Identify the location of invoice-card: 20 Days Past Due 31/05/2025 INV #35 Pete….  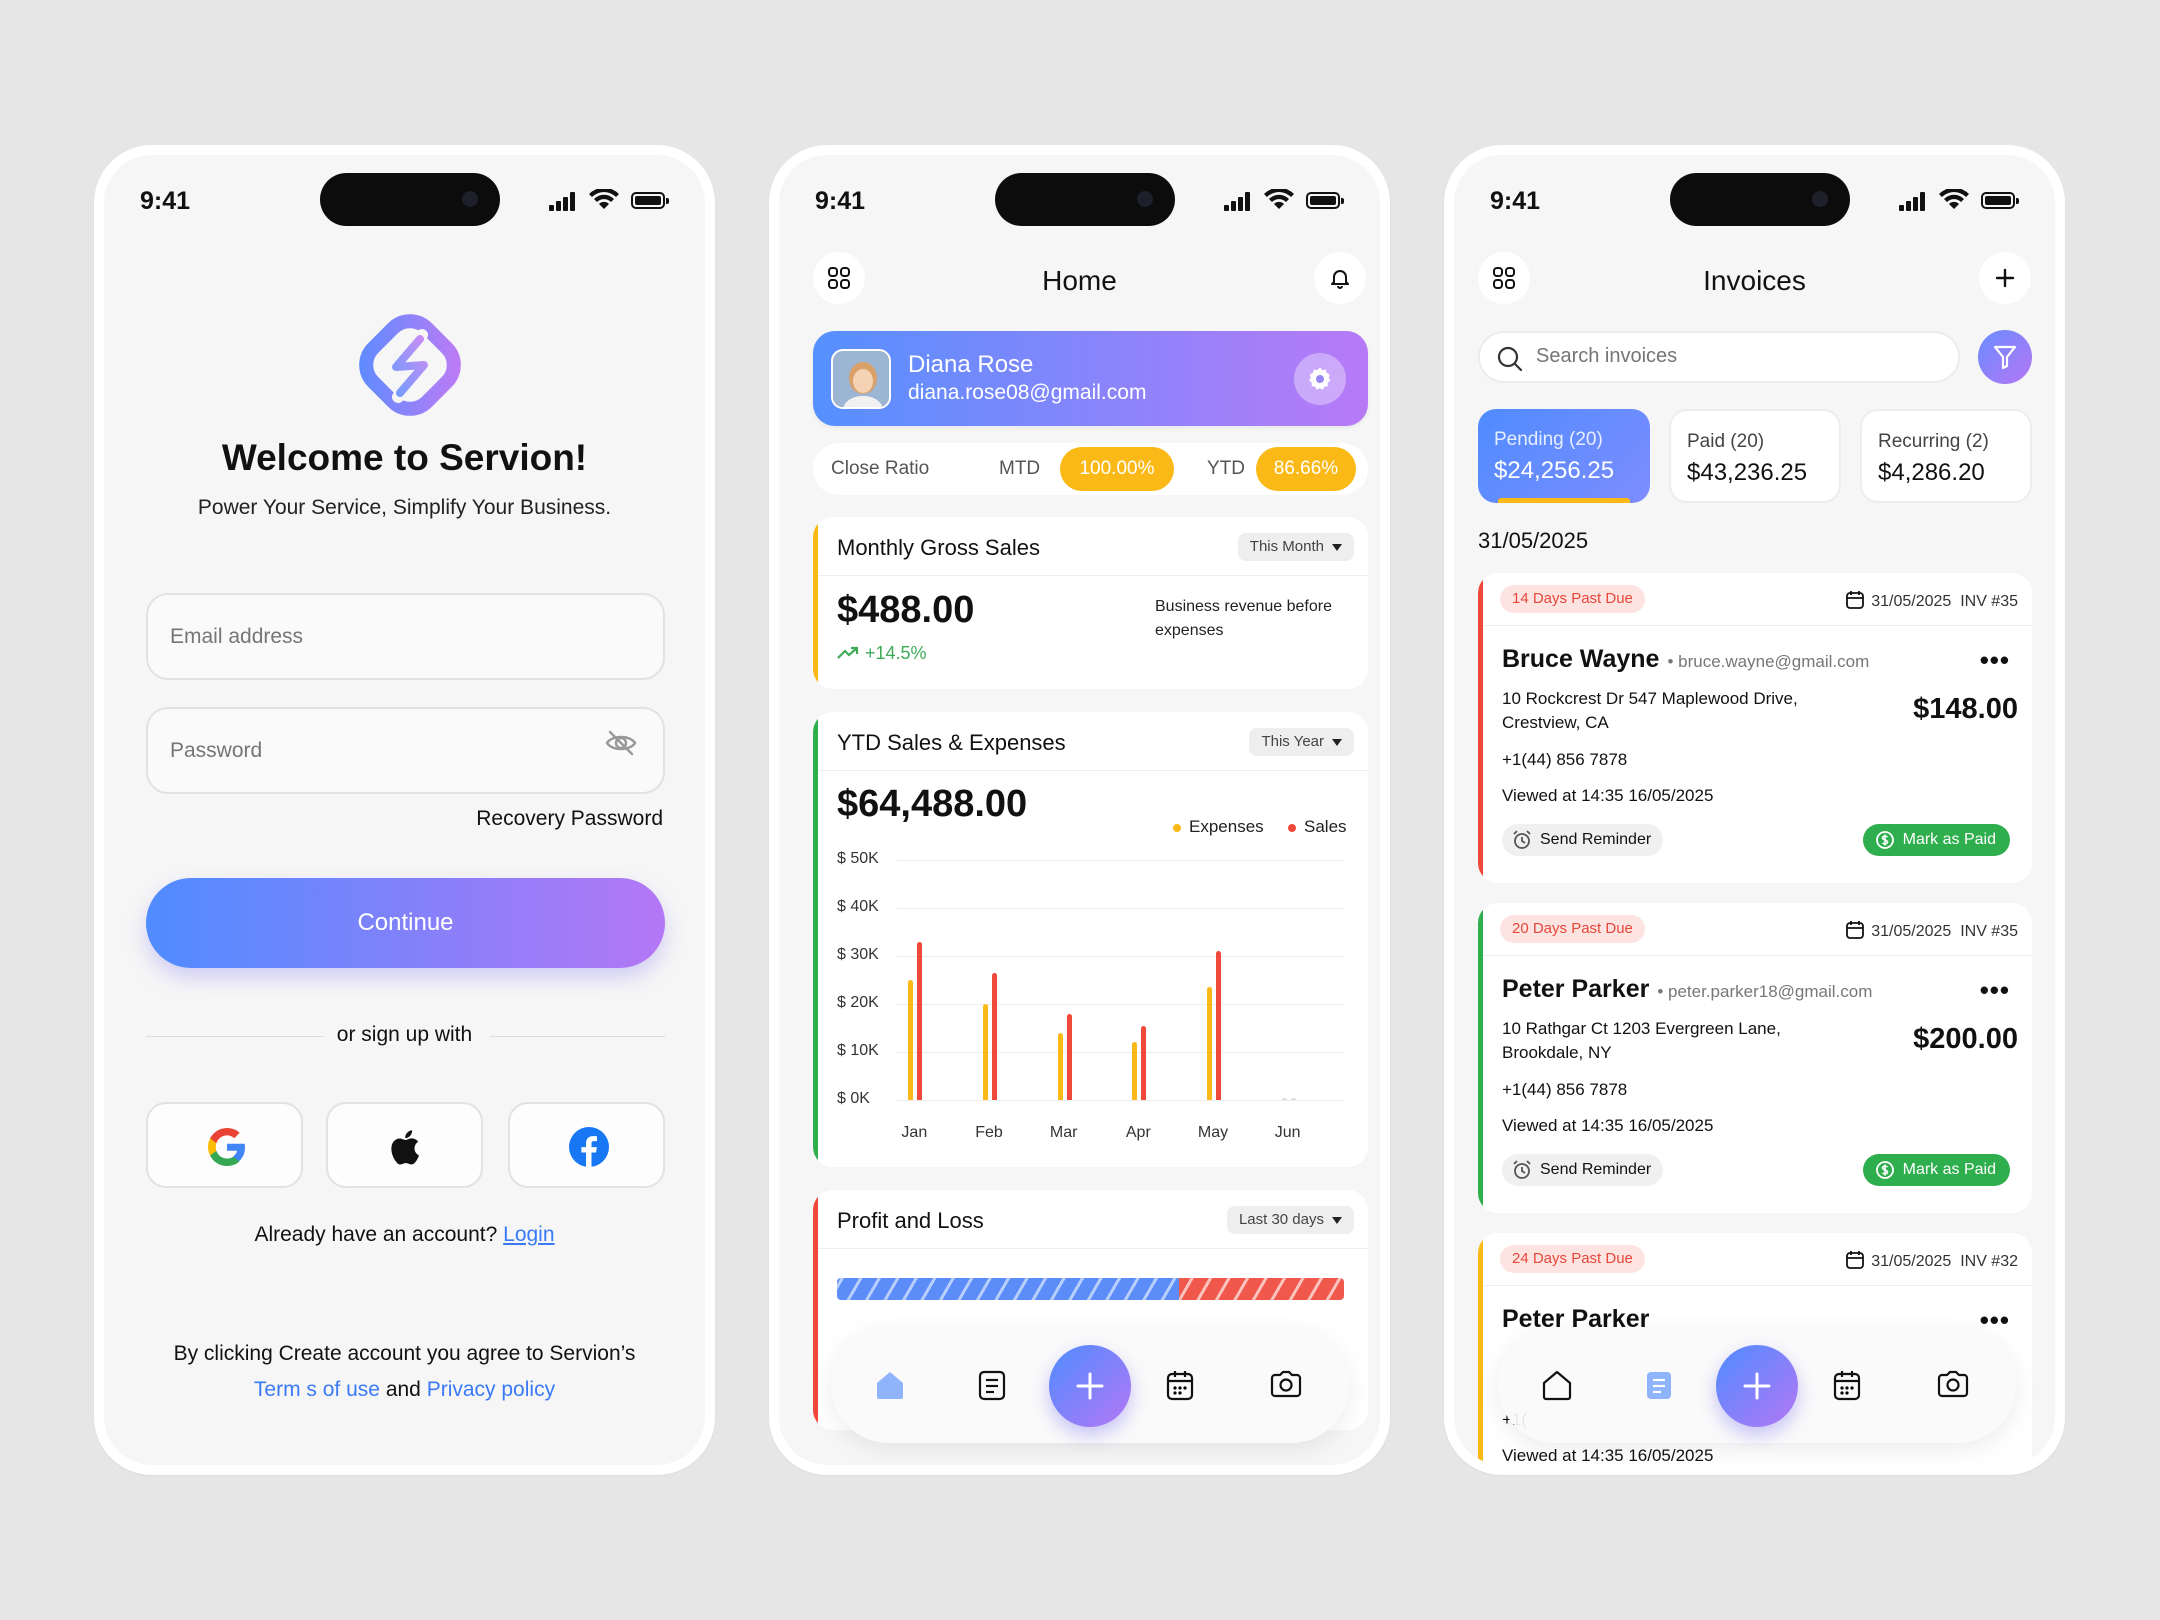
(1755, 1058).